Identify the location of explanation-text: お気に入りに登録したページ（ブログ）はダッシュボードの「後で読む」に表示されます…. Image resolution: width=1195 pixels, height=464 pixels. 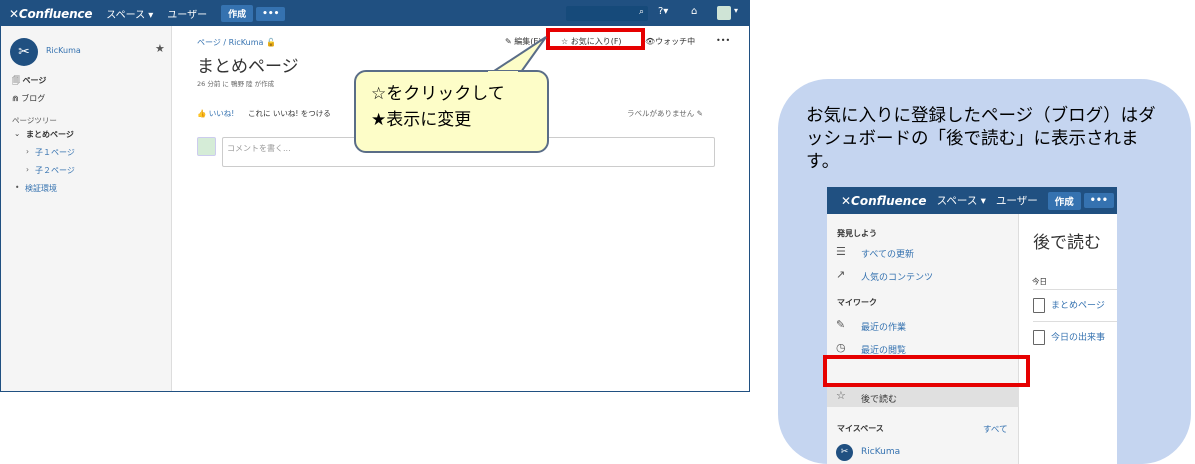
(981, 139).